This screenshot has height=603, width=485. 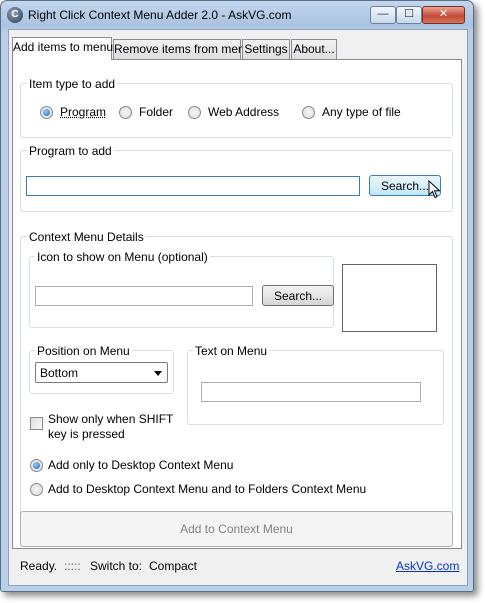 What do you see at coordinates (70, 151) in the screenshot?
I see `program-label: Program to add` at bounding box center [70, 151].